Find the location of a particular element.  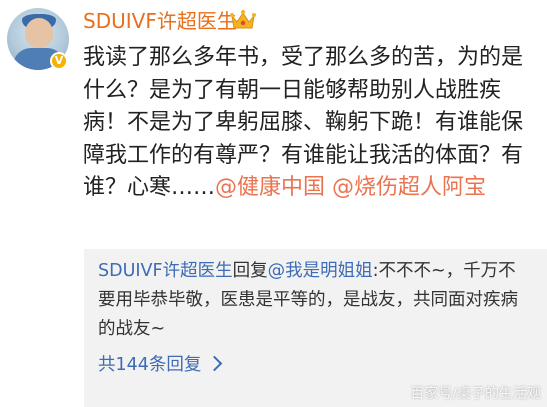

chevron-right-icon is located at coordinates (215, 363).